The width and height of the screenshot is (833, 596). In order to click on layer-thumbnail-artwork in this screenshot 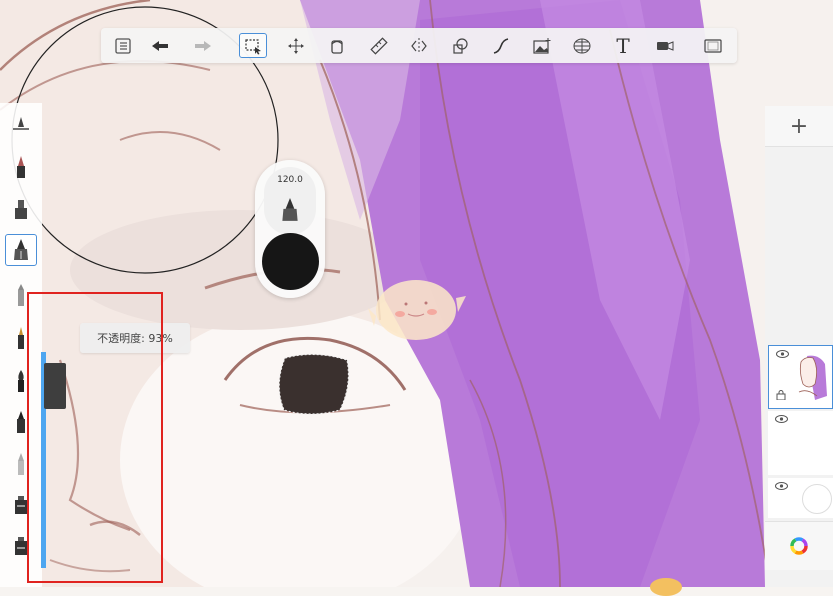, I will do `click(800, 377)`.